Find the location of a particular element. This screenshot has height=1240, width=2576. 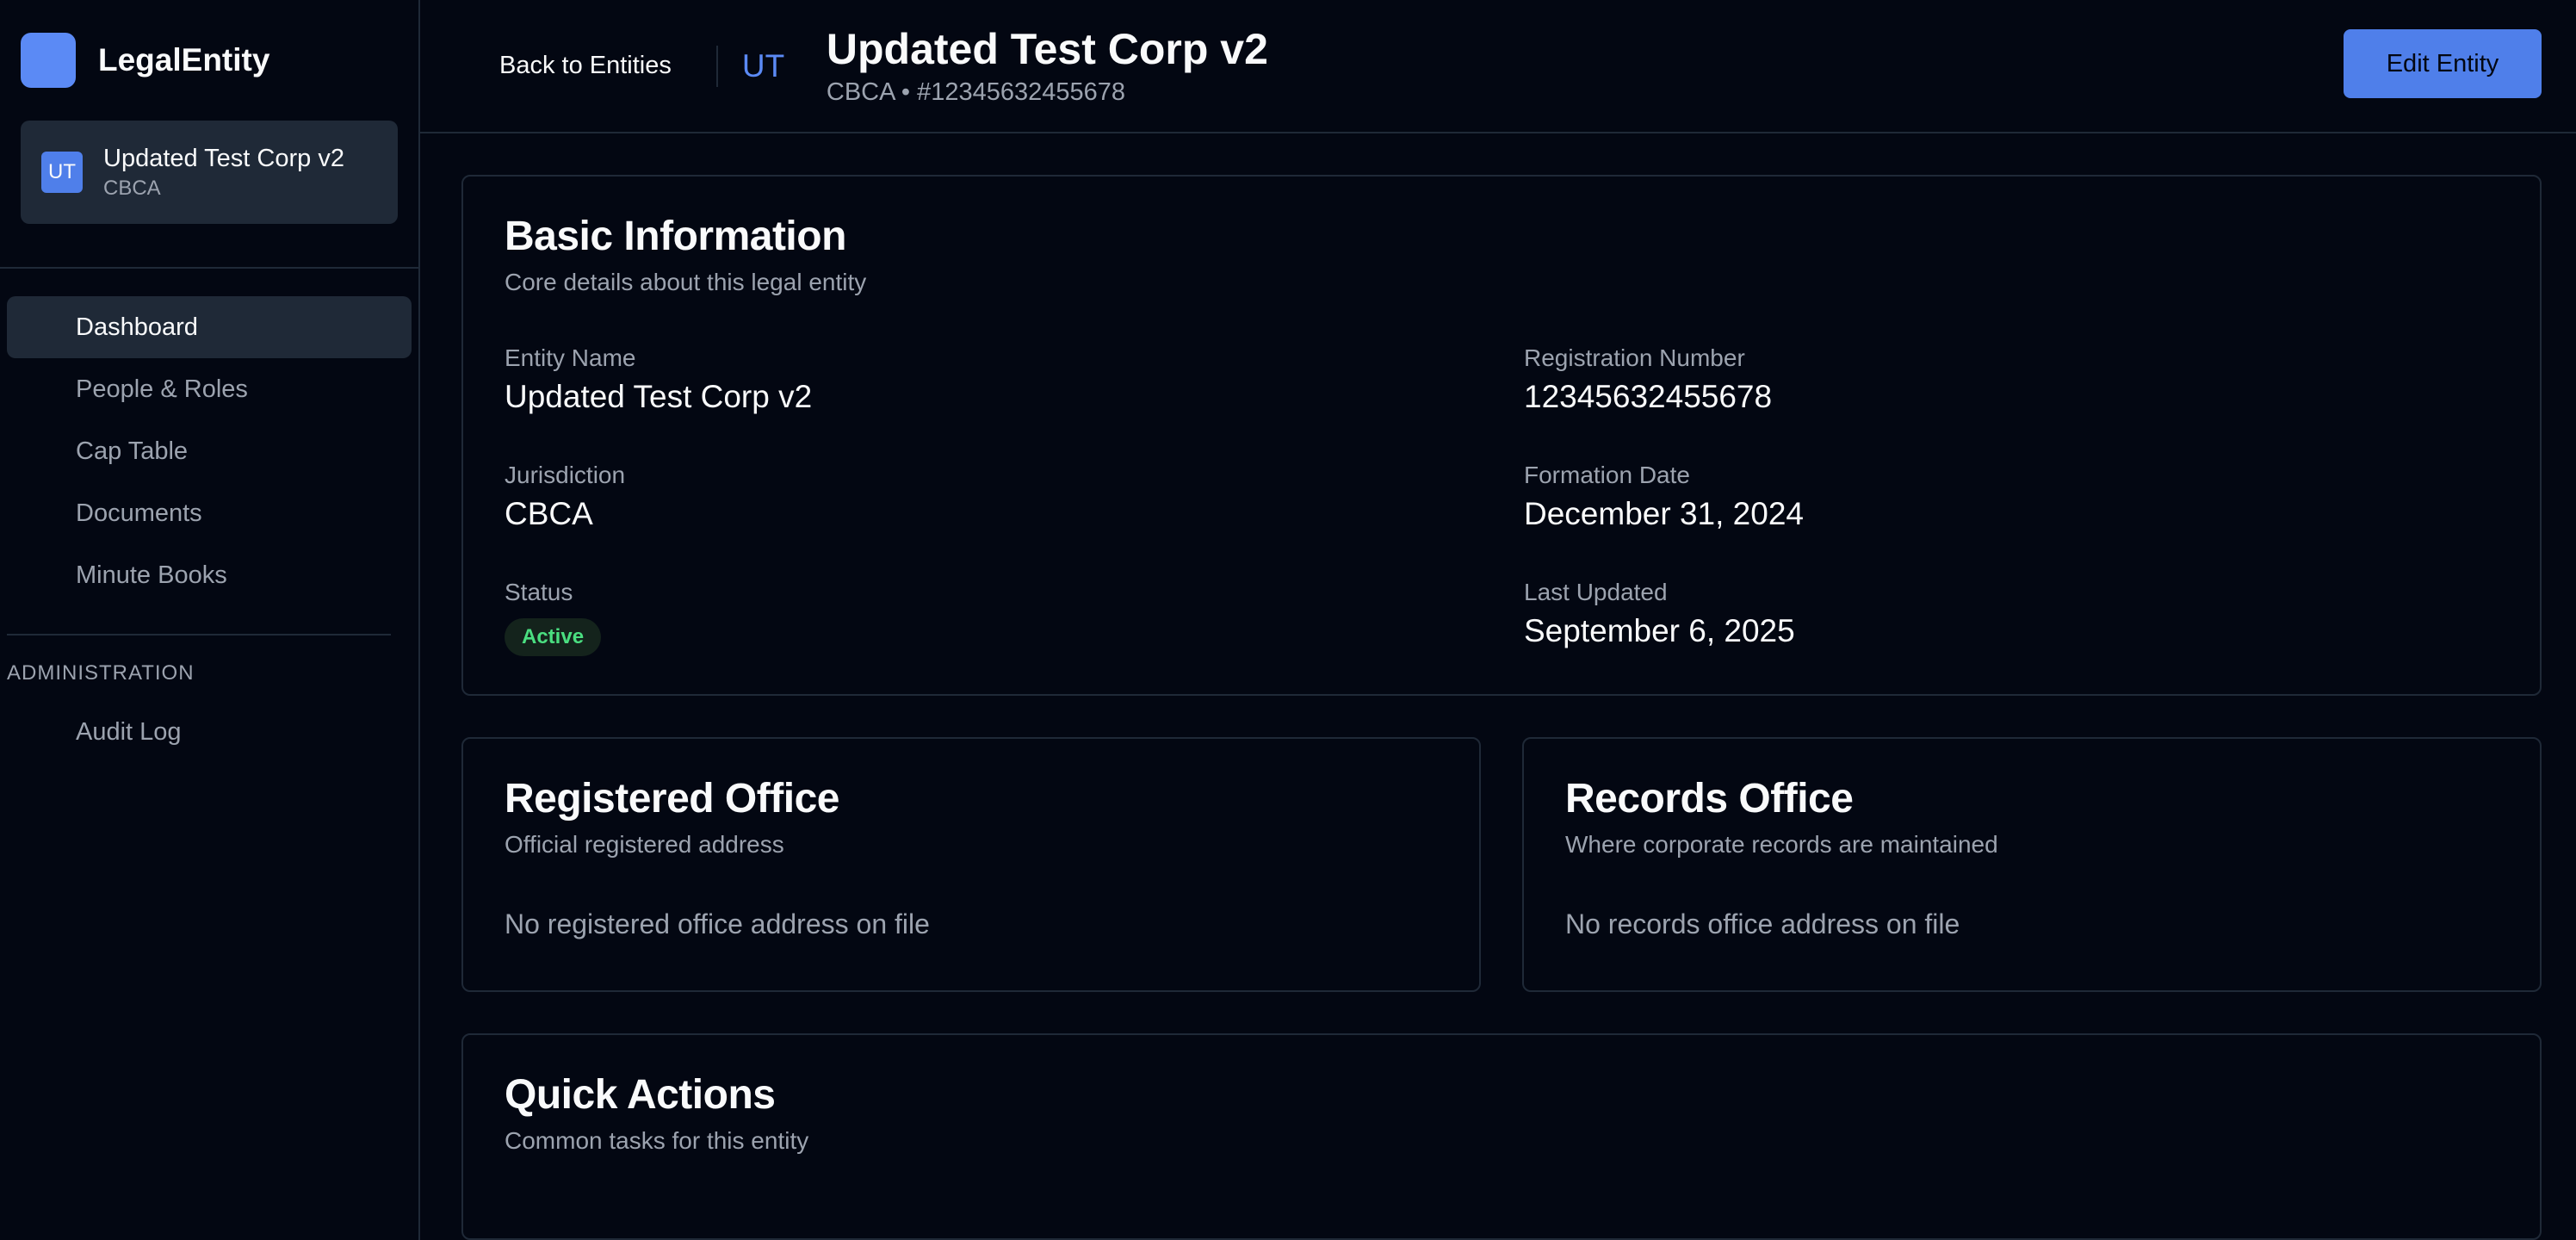

entity-switcher-name: Updated Test Corp v2 is located at coordinates (223, 158).